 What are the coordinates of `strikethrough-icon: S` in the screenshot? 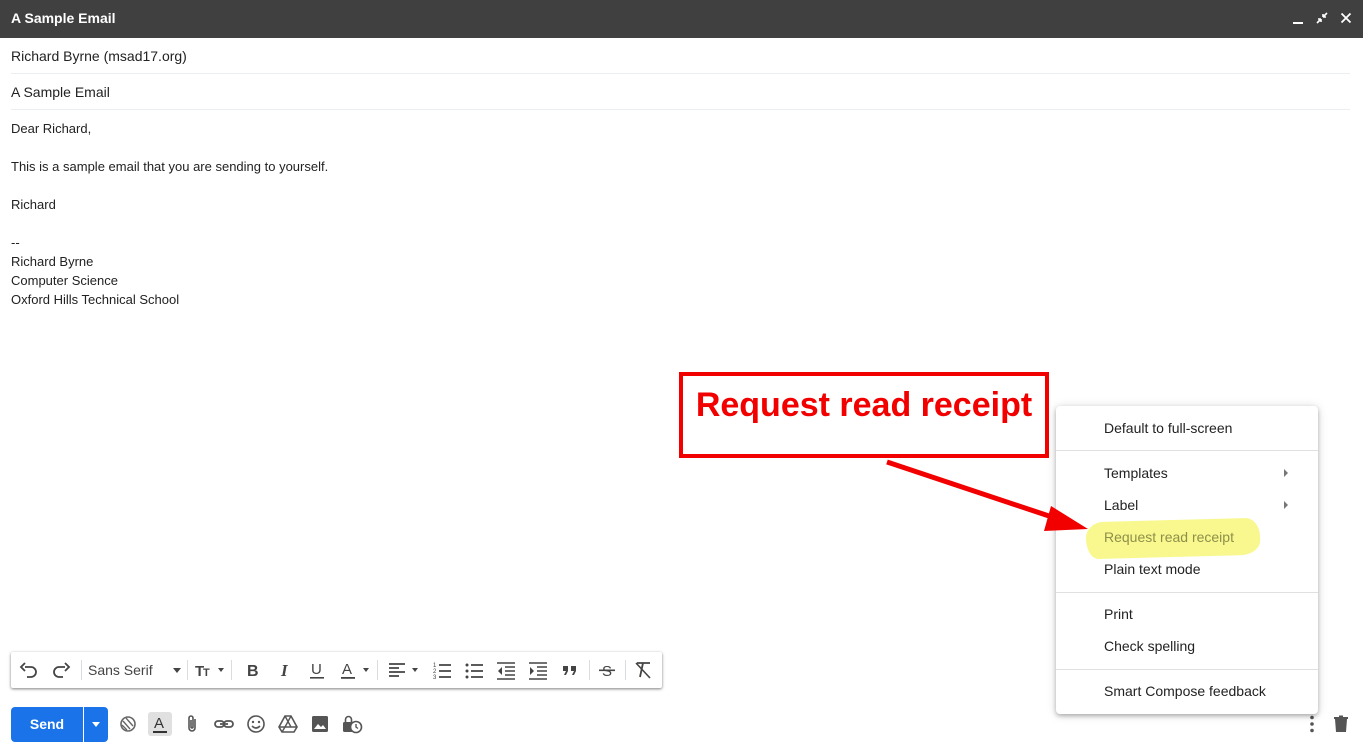 It's located at (607, 670).